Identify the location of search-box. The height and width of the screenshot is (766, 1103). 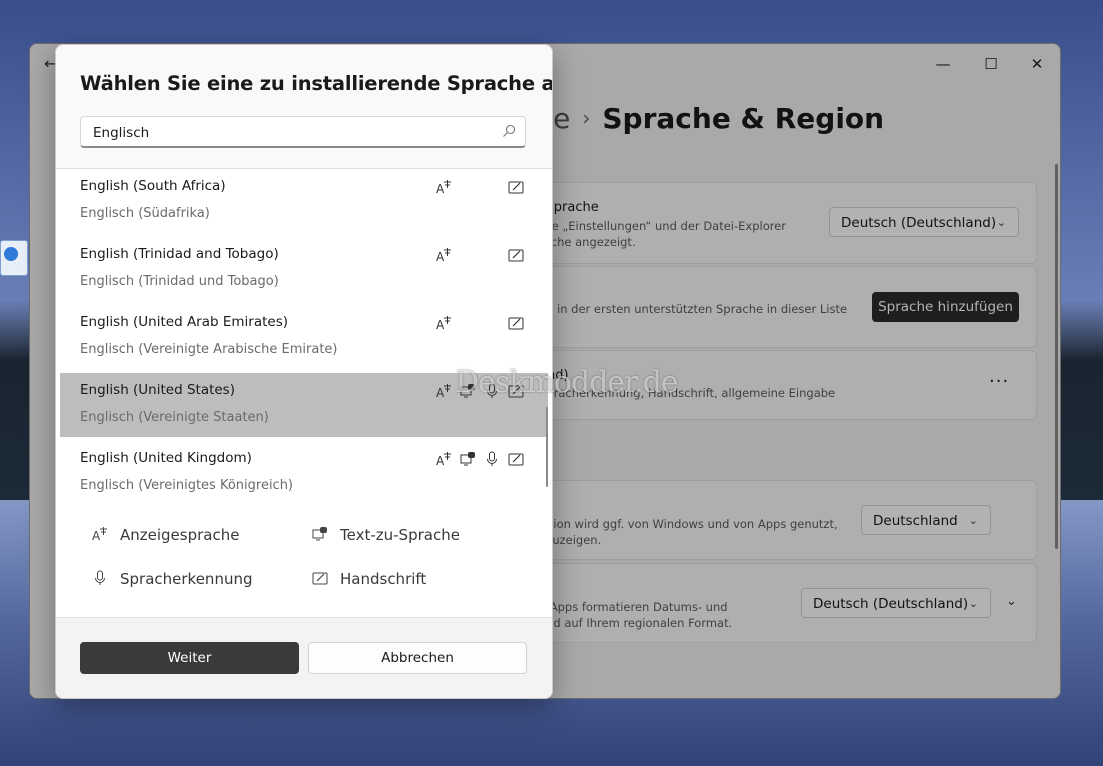
(303, 132).